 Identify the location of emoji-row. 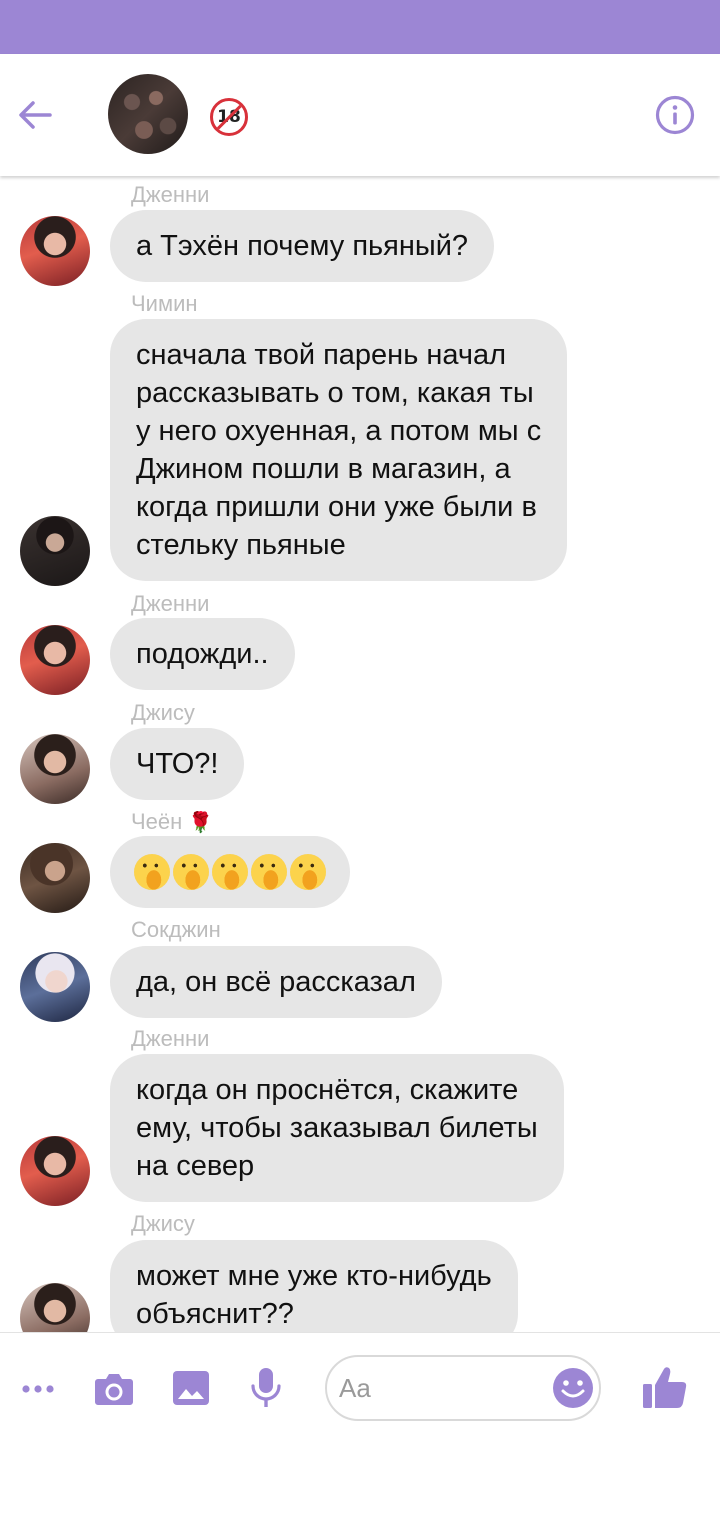
(230, 872).